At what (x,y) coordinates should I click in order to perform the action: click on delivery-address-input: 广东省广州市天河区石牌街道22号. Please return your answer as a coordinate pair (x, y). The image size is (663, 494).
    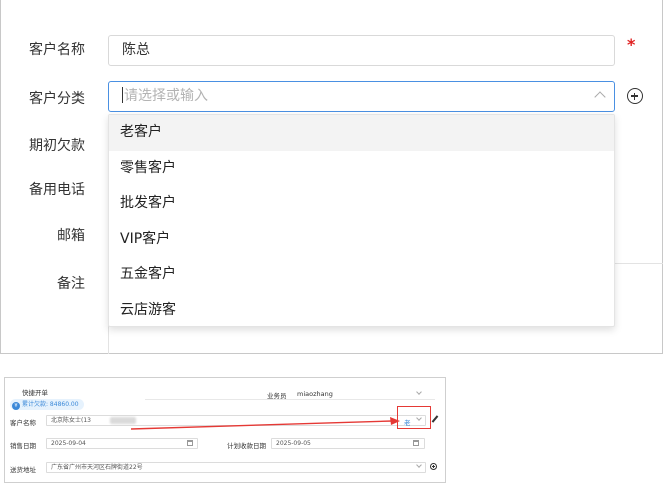
    Looking at the image, I should click on (236, 467).